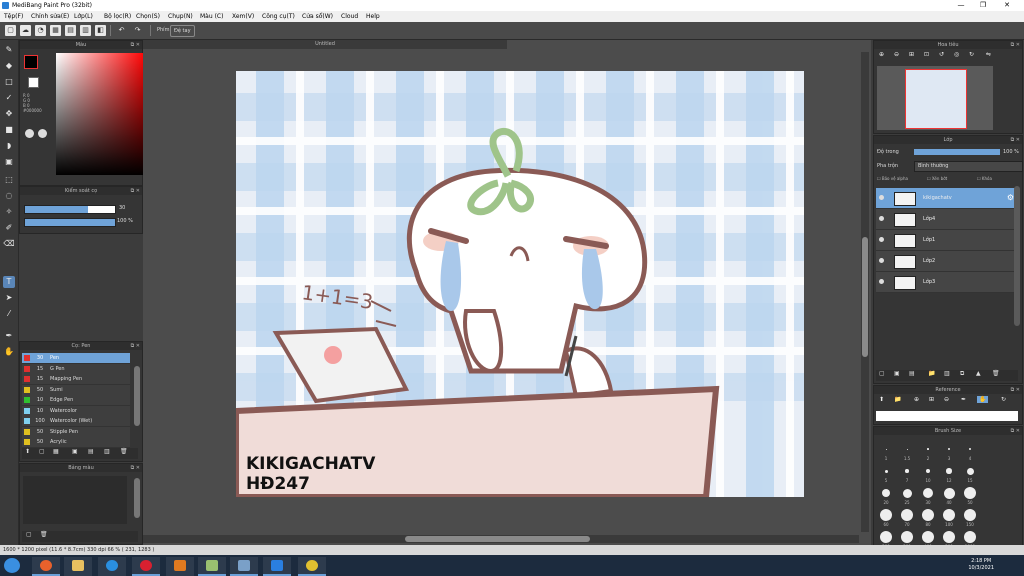  Describe the element at coordinates (9, 352) in the screenshot. I see `hand-tool-icon: ✋` at that location.